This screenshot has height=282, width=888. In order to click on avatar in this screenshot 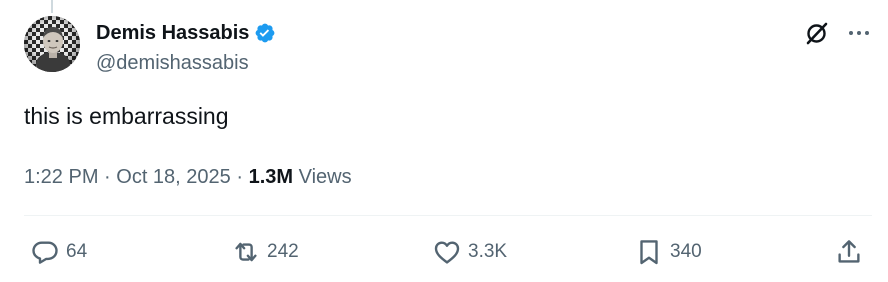, I will do `click(52, 44)`.